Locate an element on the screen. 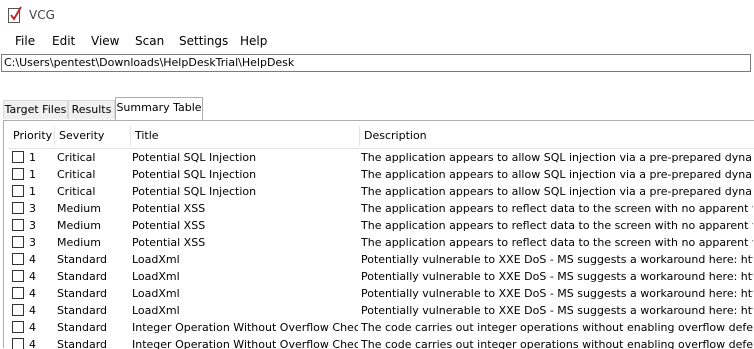 The image size is (754, 349). table-header: Priority Severity Title Description is located at coordinates (381, 136).